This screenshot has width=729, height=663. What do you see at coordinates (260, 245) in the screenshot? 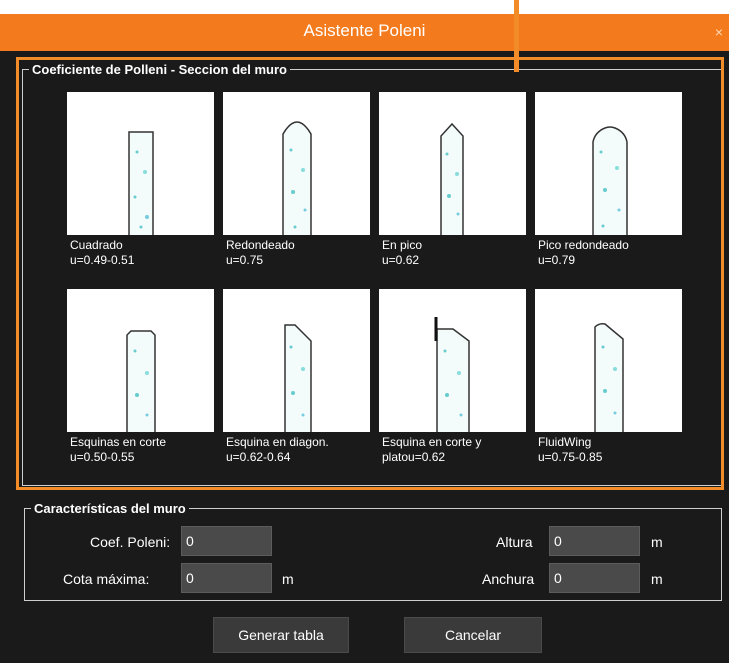
I see `shape-name: Redondeado` at bounding box center [260, 245].